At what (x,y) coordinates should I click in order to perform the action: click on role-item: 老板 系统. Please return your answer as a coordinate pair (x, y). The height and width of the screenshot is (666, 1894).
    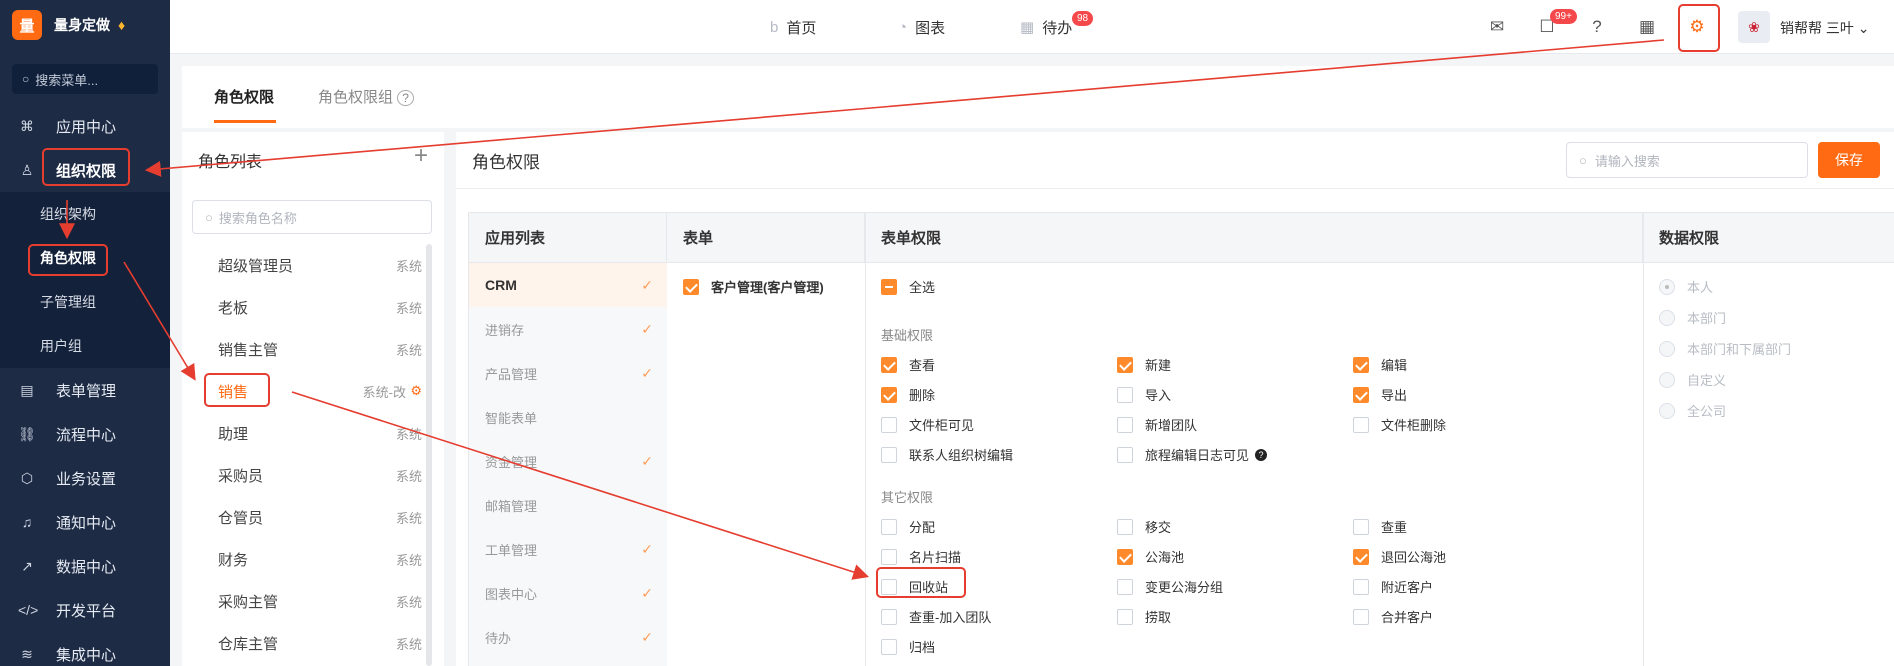
    Looking at the image, I should click on (305, 307).